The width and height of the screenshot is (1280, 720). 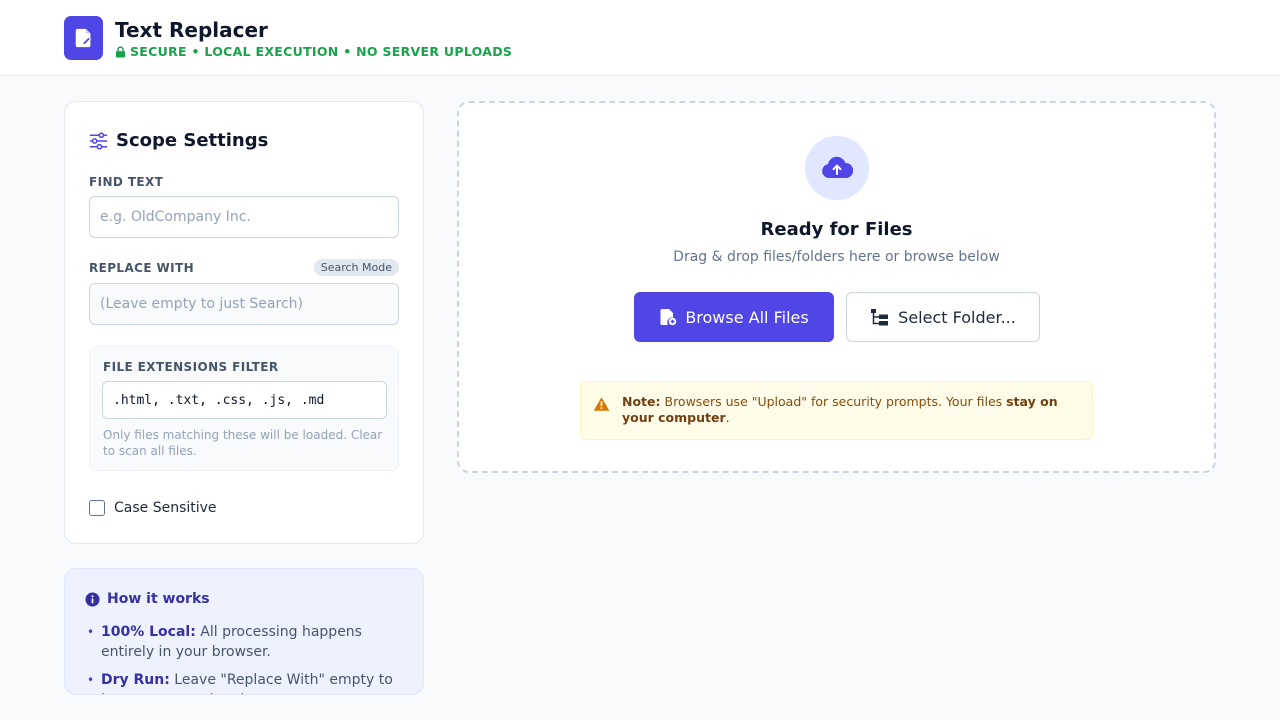 What do you see at coordinates (83, 38) in the screenshot?
I see `file-edit-icon` at bounding box center [83, 38].